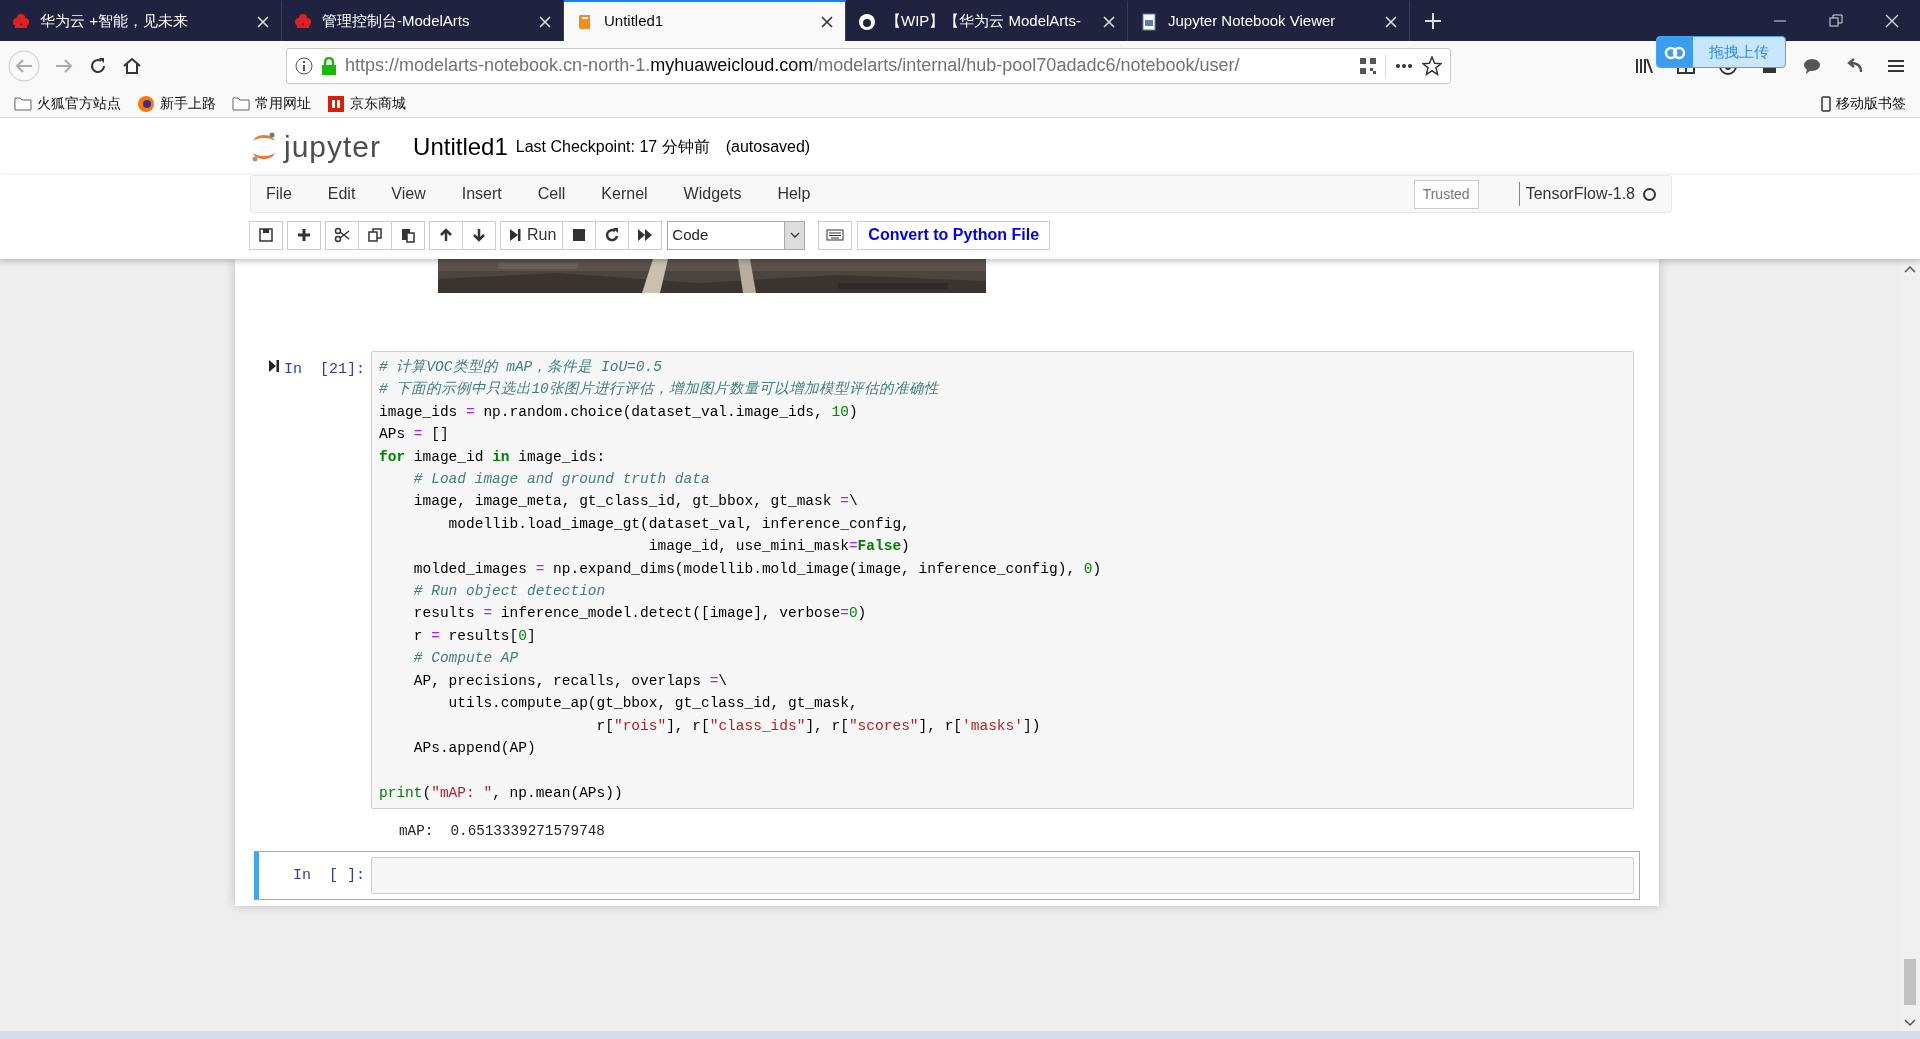 This screenshot has width=1920, height=1039. I want to click on code-line: for image_id in image_ids:, so click(493, 457).